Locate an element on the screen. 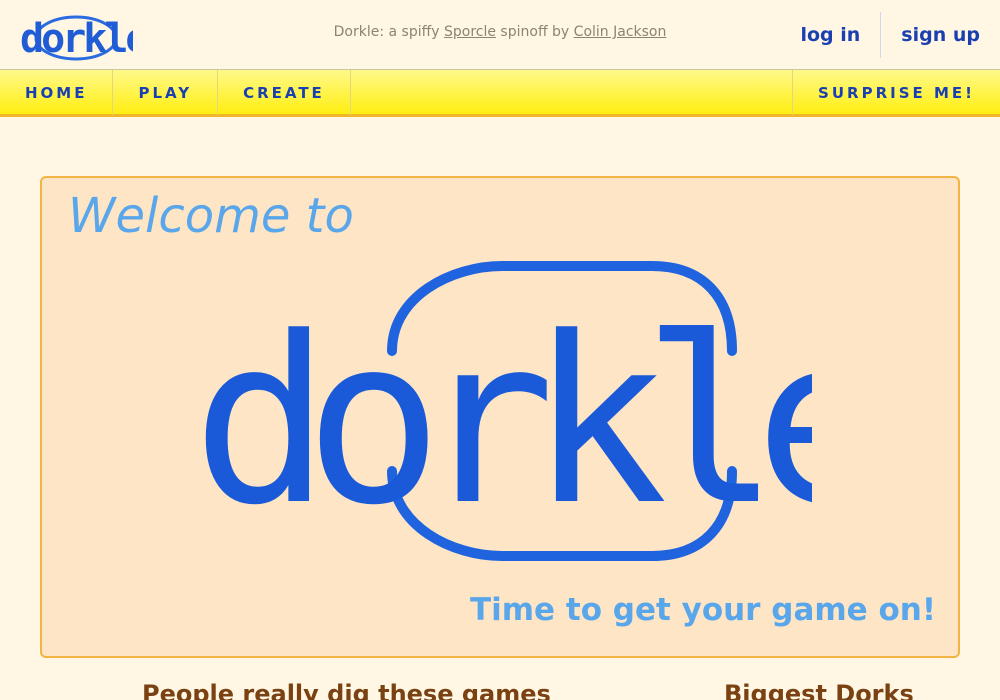 The width and height of the screenshot is (1000, 700). sporcle-link: Sporcle is located at coordinates (470, 32).